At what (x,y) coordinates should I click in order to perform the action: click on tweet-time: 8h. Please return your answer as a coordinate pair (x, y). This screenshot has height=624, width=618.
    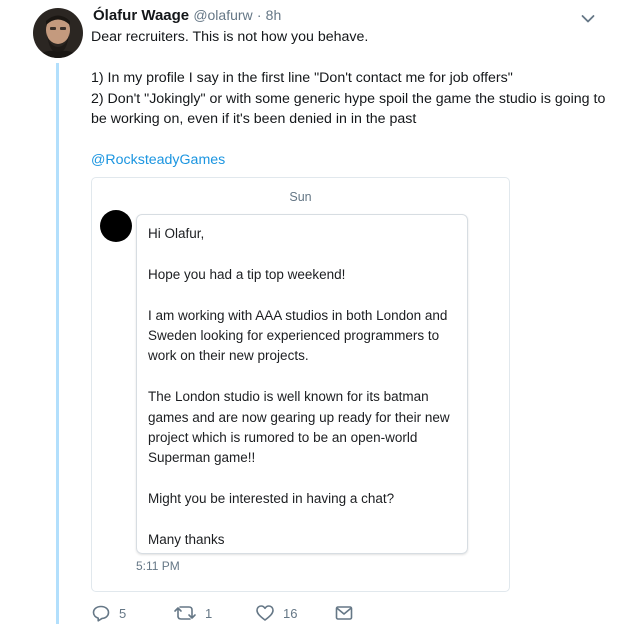
    Looking at the image, I should click on (274, 15).